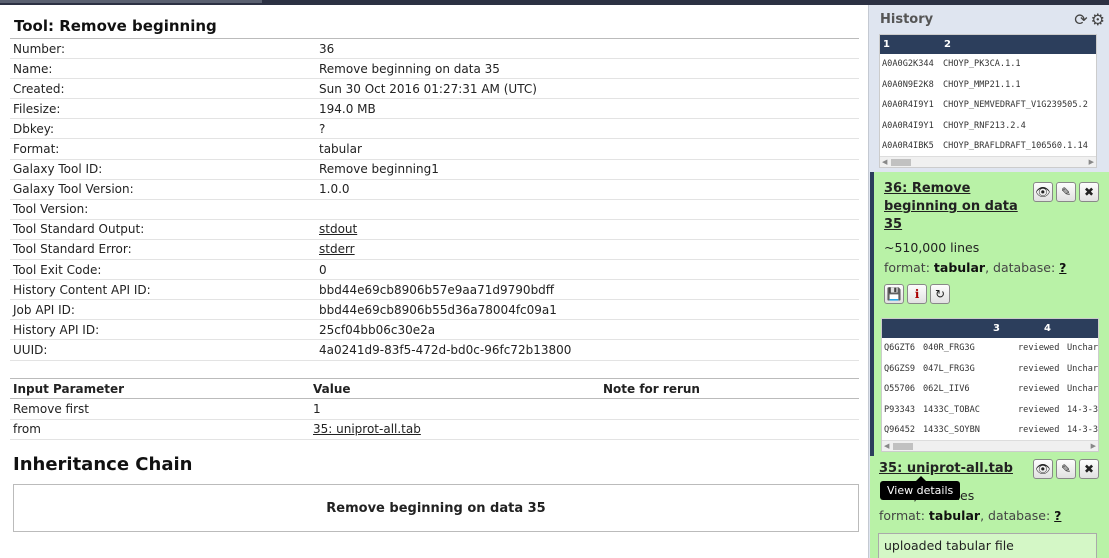 This screenshot has height=558, width=1109. Describe the element at coordinates (163, 229) in the screenshot. I see `field-label: Tool Standard Output:` at that location.